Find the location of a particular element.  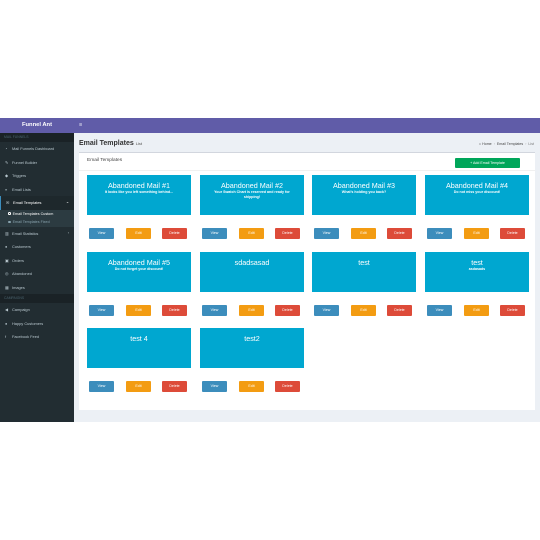

template-title: Abandoned Mail #5 is located at coordinates (139, 262).